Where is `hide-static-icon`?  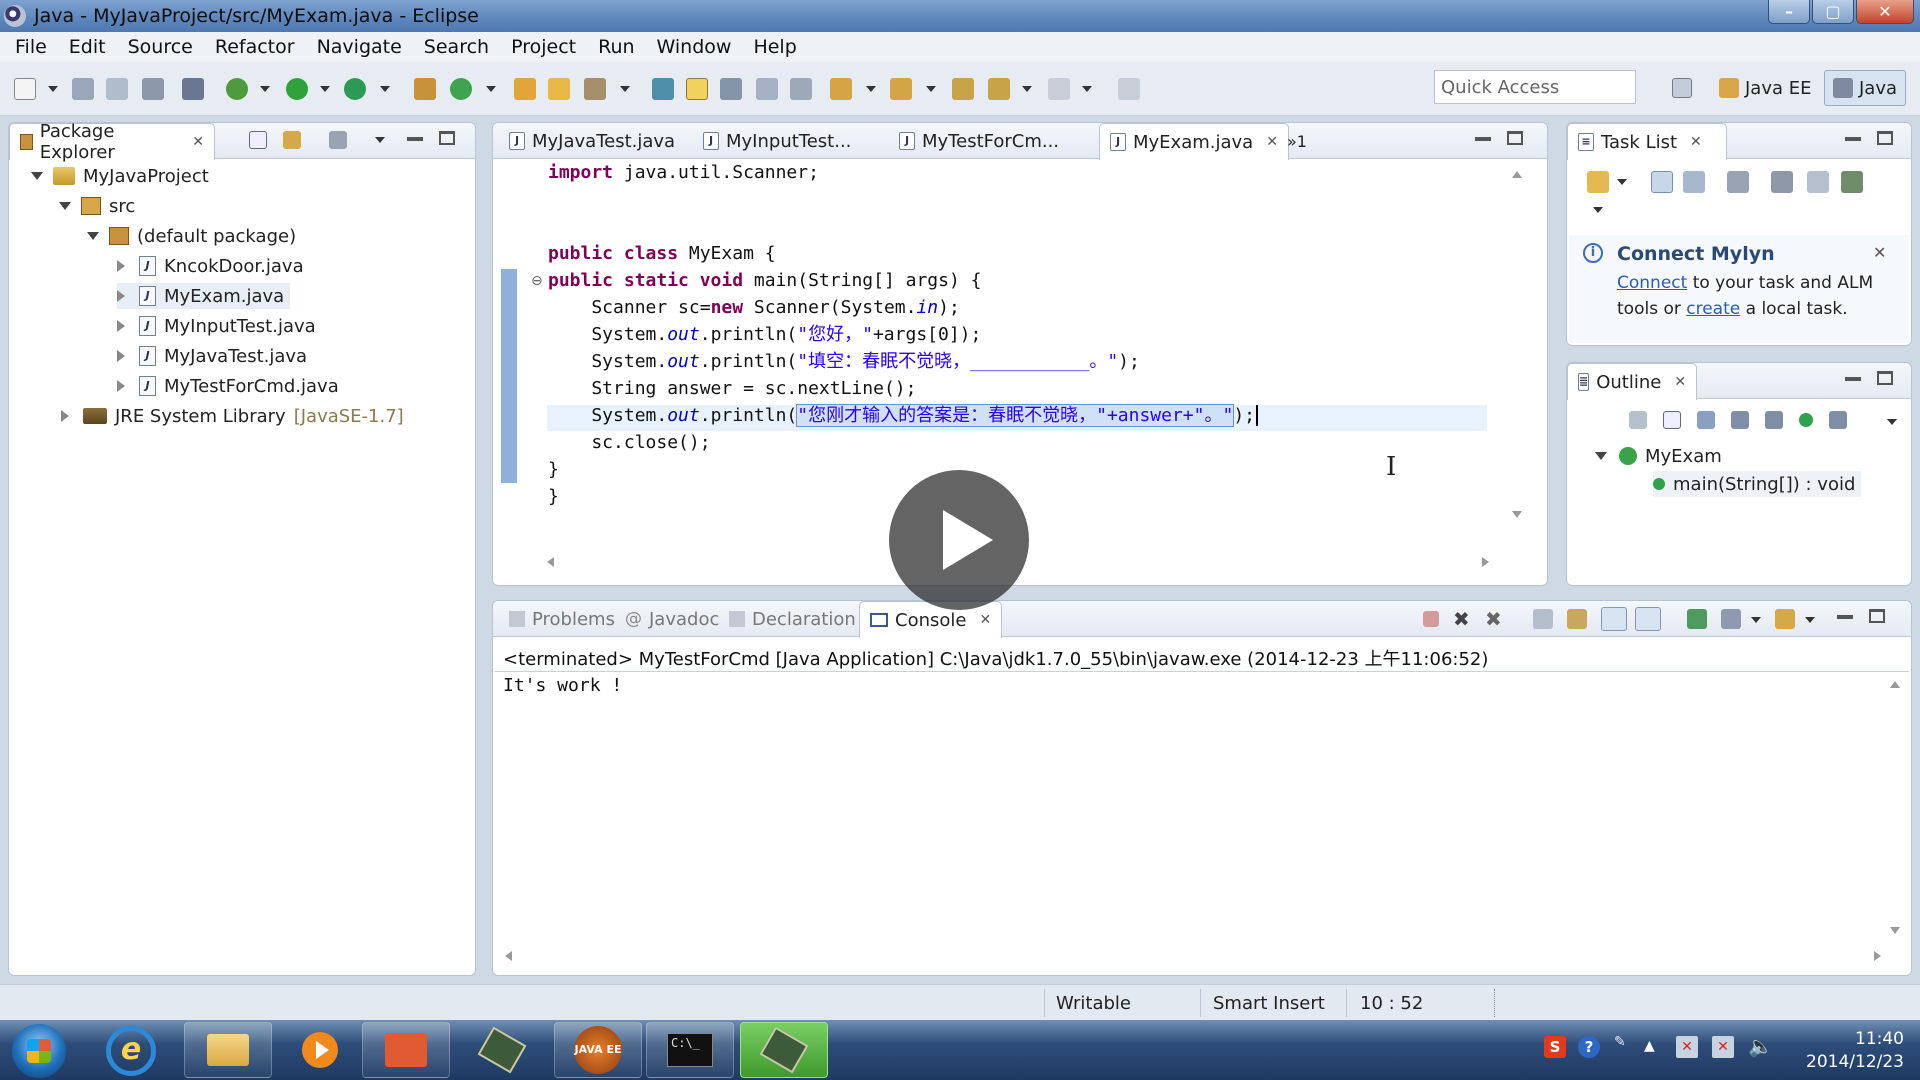
hide-static-icon is located at coordinates (1774, 420).